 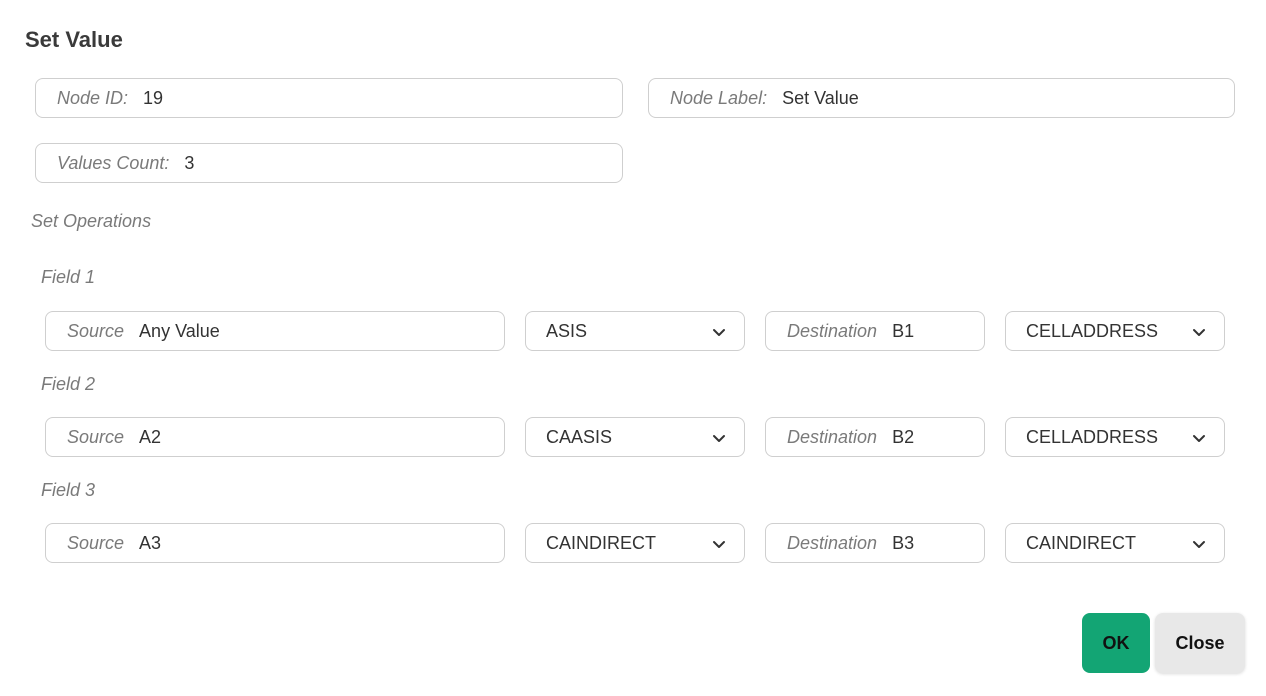 I want to click on values-count-value: 3, so click(x=189, y=162).